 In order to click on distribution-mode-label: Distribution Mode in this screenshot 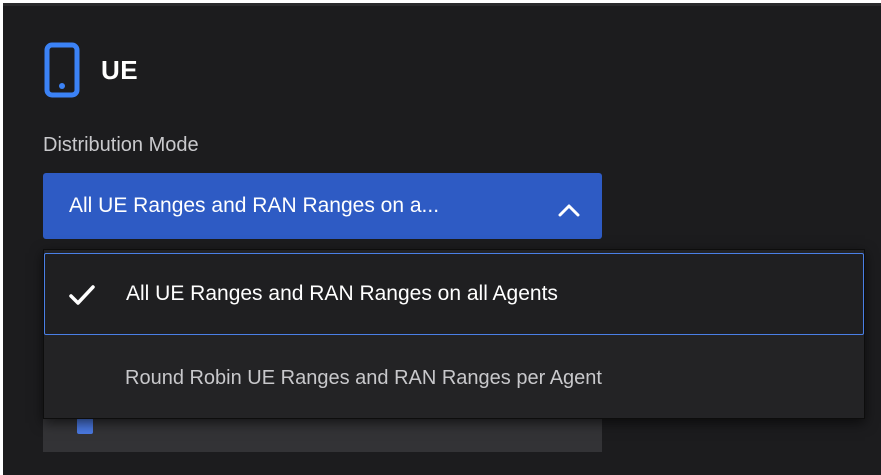, I will do `click(121, 145)`.